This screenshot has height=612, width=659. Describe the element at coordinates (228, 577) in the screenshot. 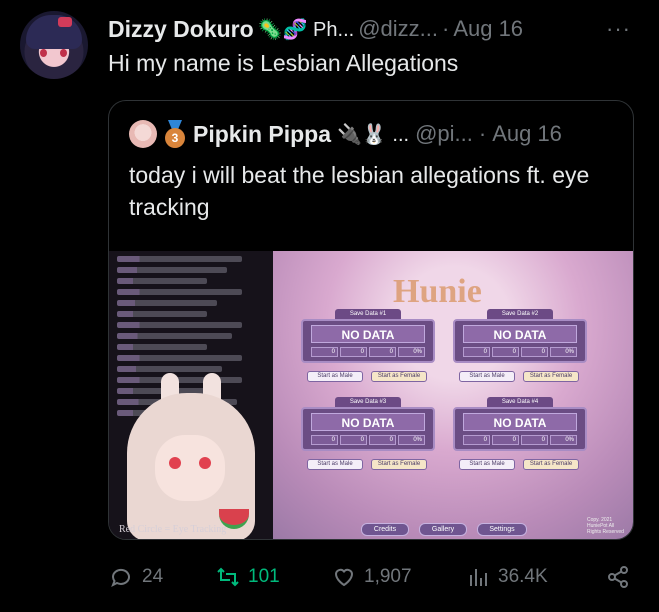

I see `retweet-icon` at that location.